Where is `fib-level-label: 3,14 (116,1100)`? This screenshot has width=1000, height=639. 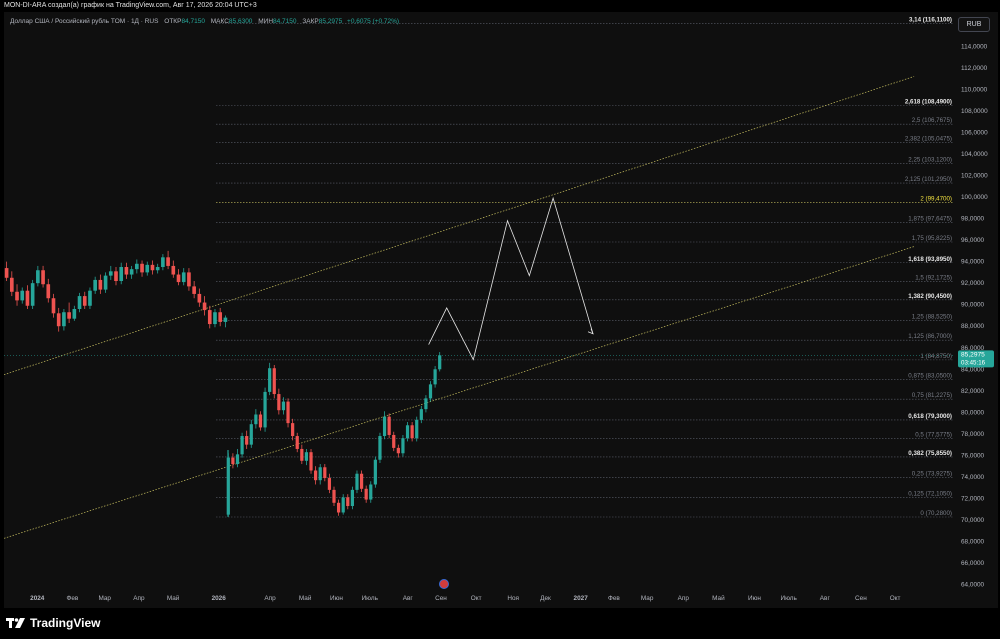
fib-level-label: 3,14 (116,1100) is located at coordinates (930, 20).